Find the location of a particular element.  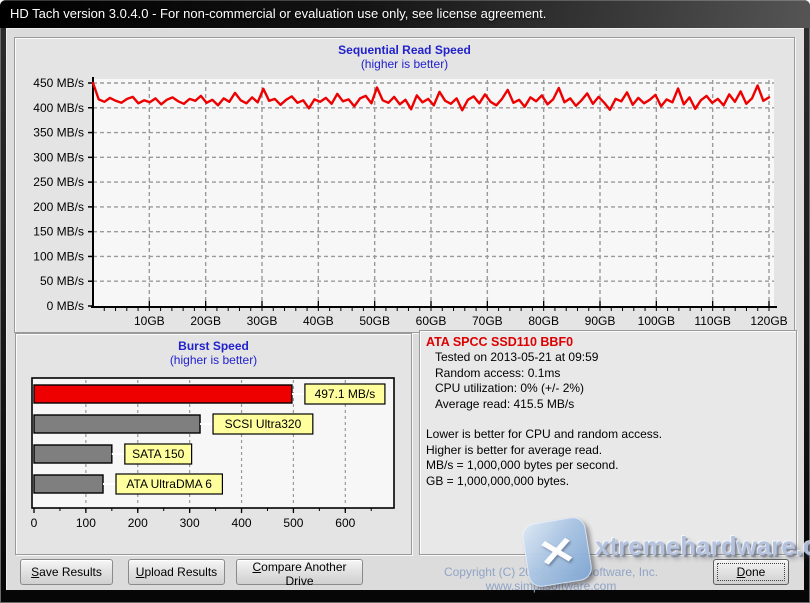

done-label: one is located at coordinates (755, 572).